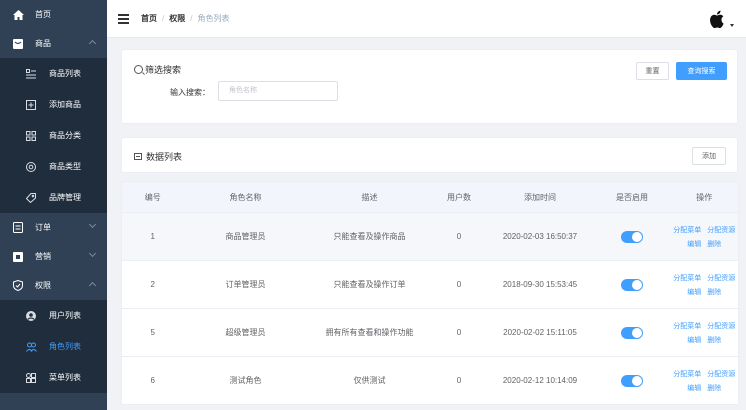 The image size is (746, 410). Describe the element at coordinates (149, 18) in the screenshot. I see `breadcrumb-home: 首页` at that location.